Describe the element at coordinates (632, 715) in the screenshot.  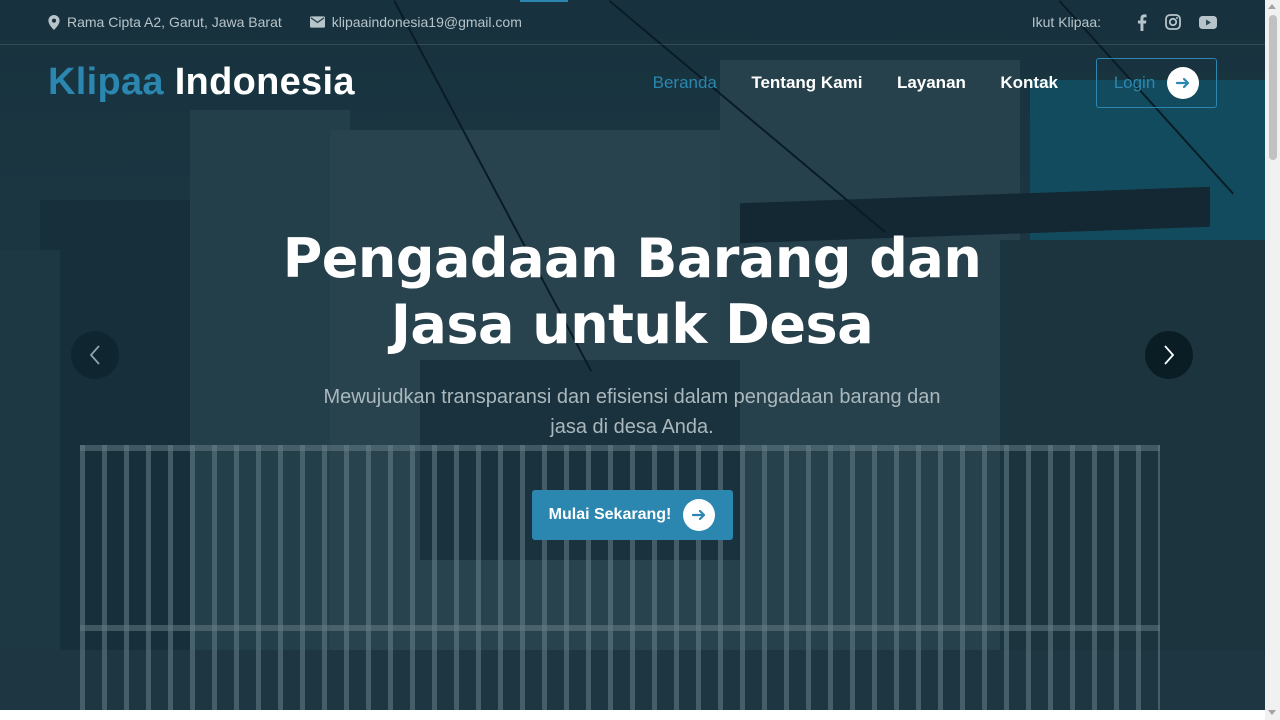
I see `page-bottom-strip` at that location.